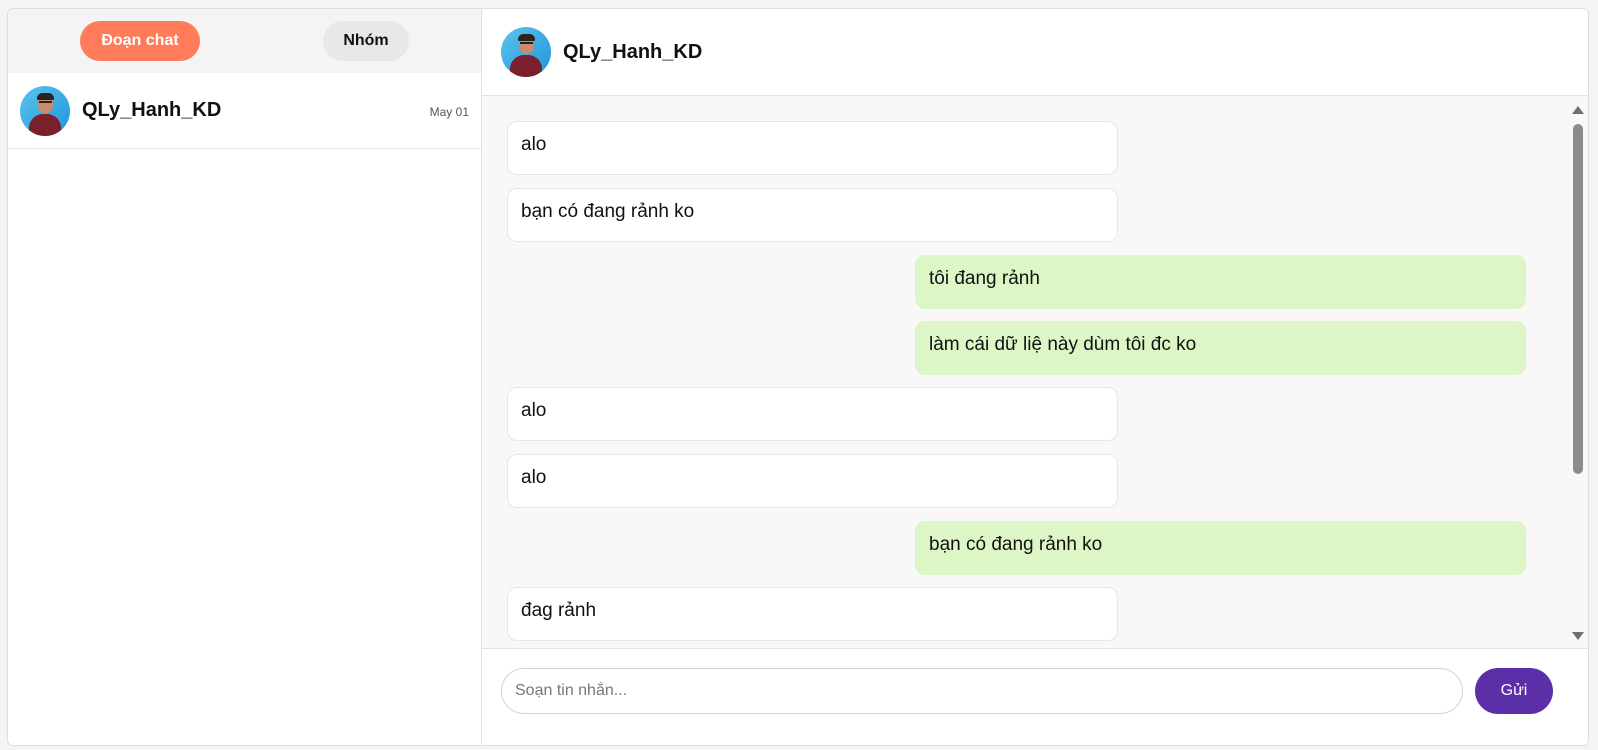 The width and height of the screenshot is (1598, 750). Describe the element at coordinates (1220, 548) in the screenshot. I see `message-bubble-outgoing: bạn có đang rảnh ko` at that location.